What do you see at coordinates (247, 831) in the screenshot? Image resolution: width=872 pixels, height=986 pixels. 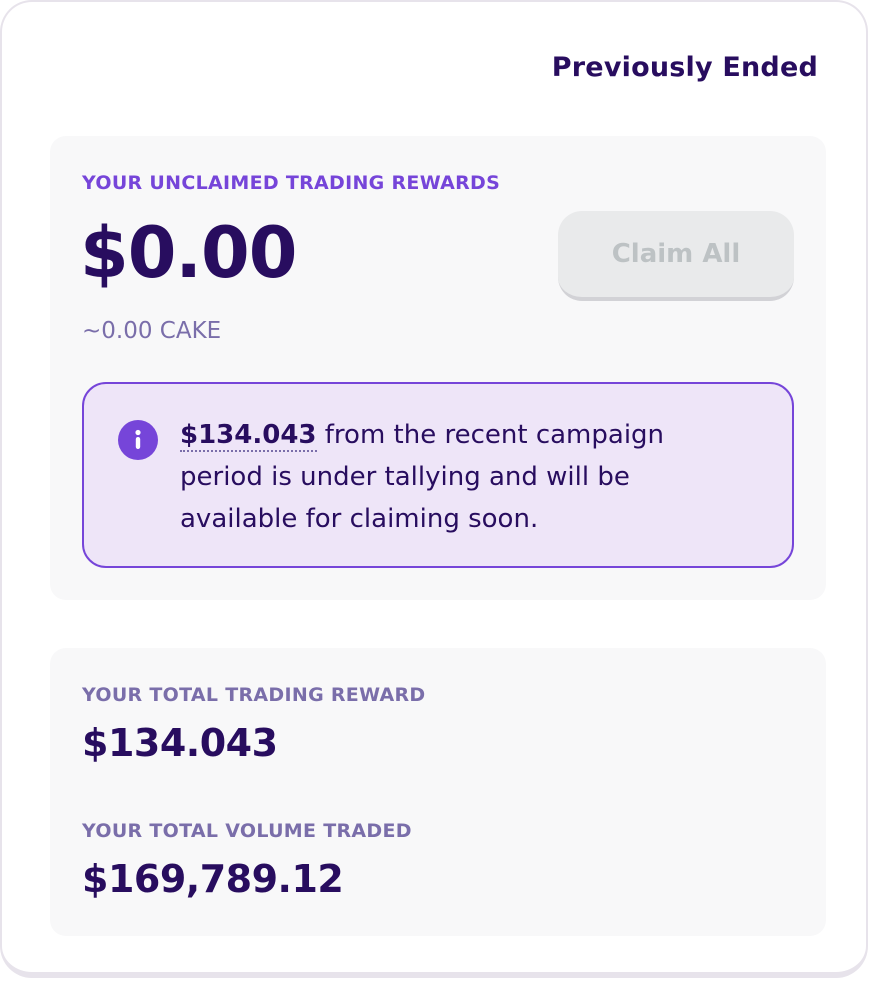 I see `total-volume-label: YOUR TOTAL VOLUME TRADED` at bounding box center [247, 831].